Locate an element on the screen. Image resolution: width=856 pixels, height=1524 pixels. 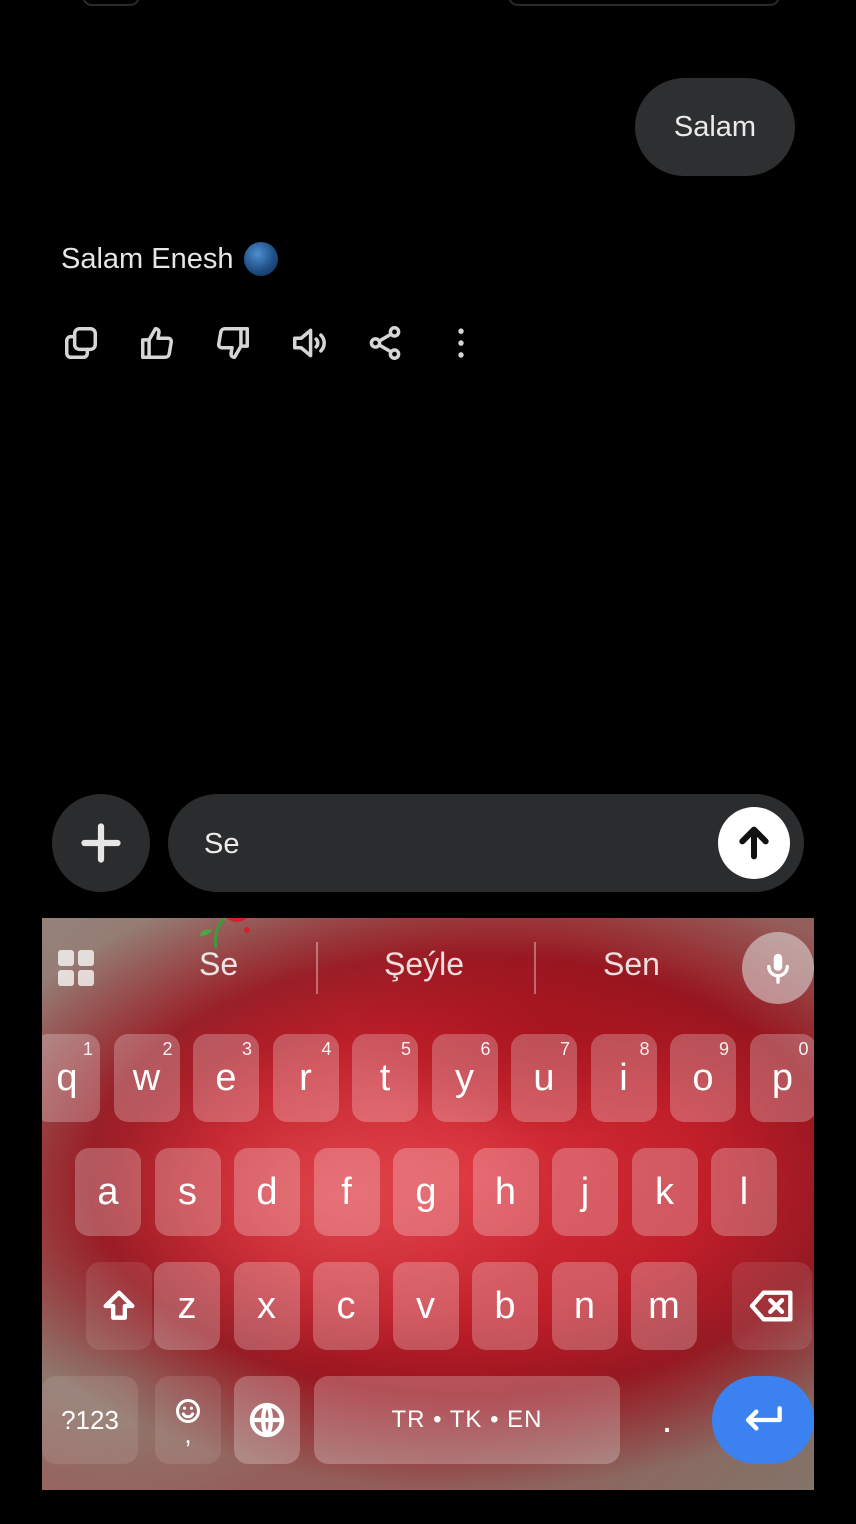
copy-icon is located at coordinates (81, 343).